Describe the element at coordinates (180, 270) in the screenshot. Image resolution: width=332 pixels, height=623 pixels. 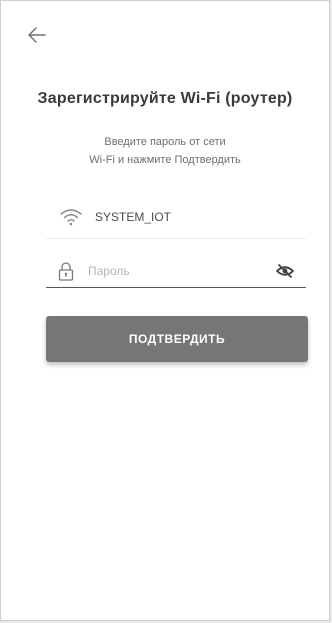
I see `password-input` at that location.